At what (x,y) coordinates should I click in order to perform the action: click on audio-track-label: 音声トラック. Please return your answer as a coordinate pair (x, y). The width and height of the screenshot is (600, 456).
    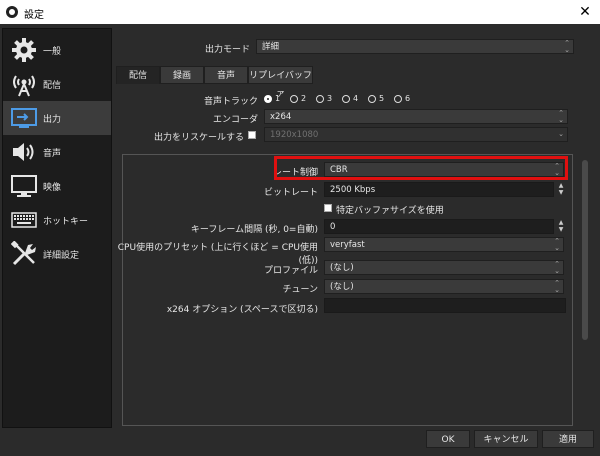
    Looking at the image, I should click on (230, 102).